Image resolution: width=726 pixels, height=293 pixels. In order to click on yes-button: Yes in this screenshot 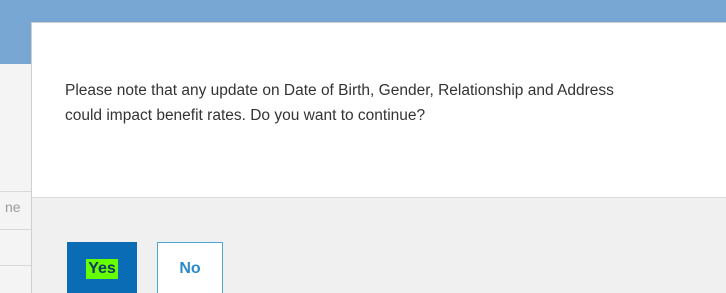, I will do `click(102, 267)`.